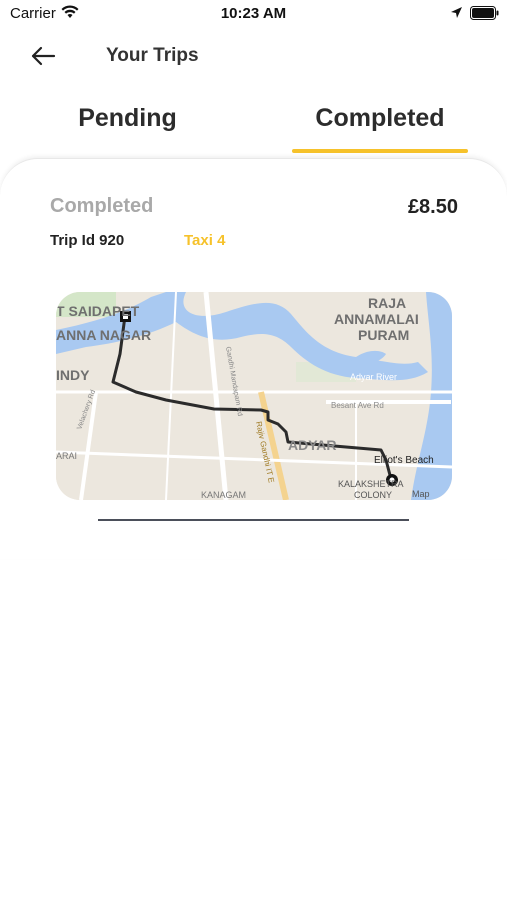  What do you see at coordinates (404, 460) in the screenshot?
I see `map-label-elliots: Elliot's Beach` at bounding box center [404, 460].